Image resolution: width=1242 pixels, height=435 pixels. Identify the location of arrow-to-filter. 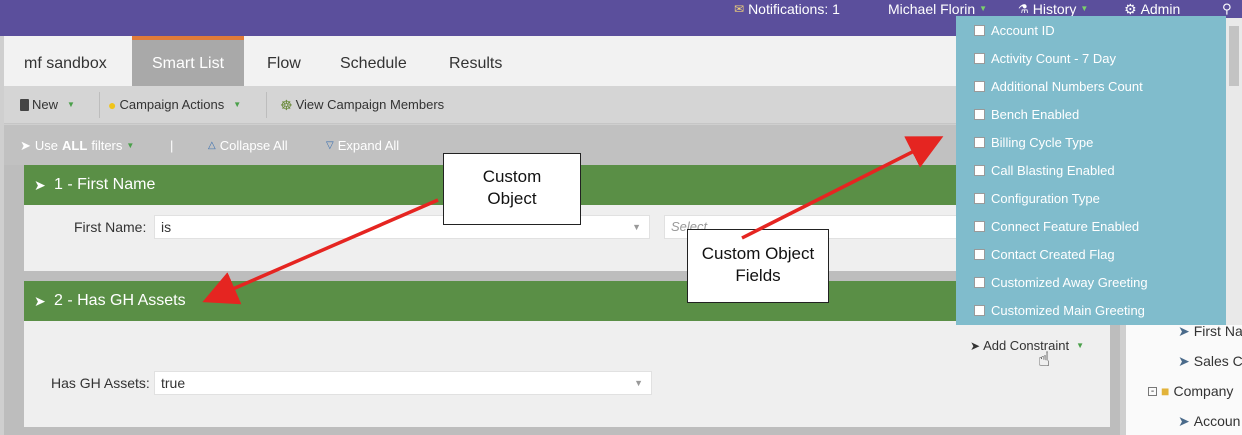
(320, 251).